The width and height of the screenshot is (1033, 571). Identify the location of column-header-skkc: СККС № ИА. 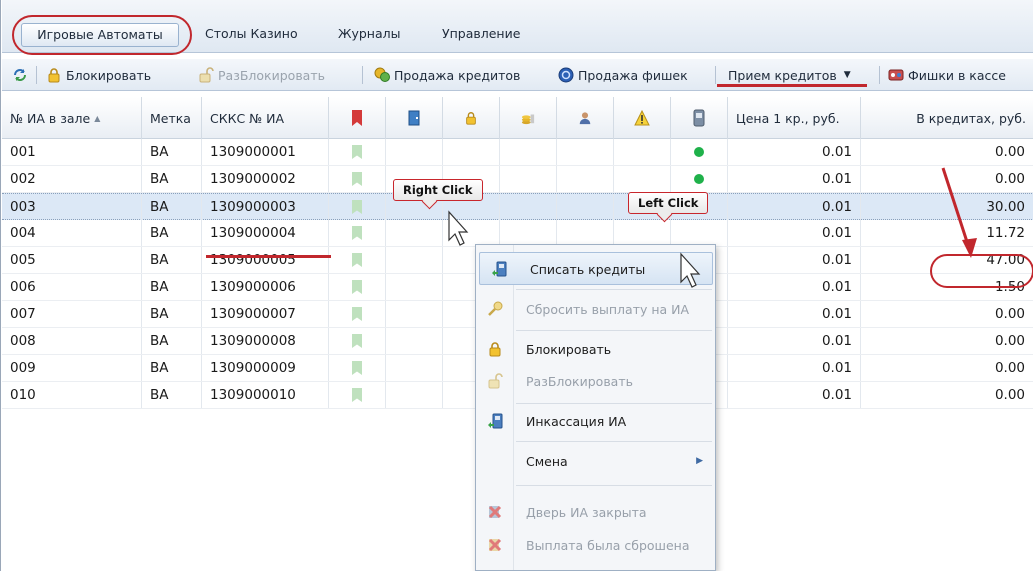
(265, 118).